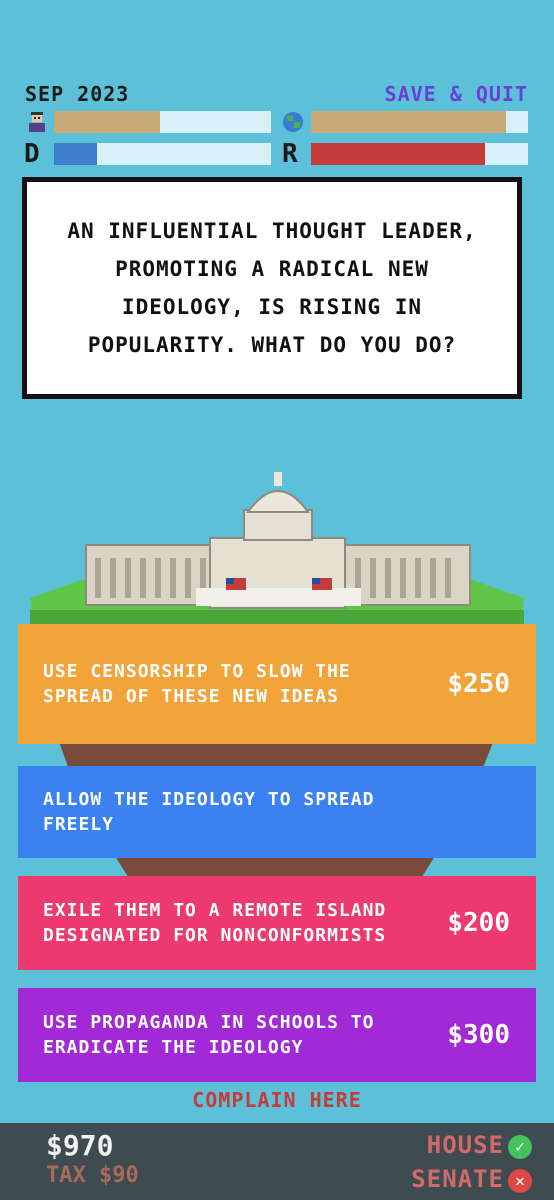 This screenshot has width=554, height=1200. I want to click on choice-allow-button: ALLOW THE IDEOLOGY TO SPREAD FREELY, so click(277, 812).